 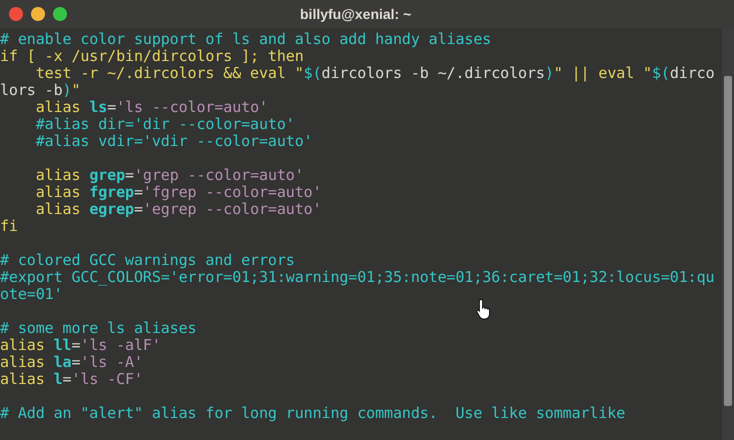 What do you see at coordinates (728, 241) in the screenshot?
I see `scrollbar-thumb` at bounding box center [728, 241].